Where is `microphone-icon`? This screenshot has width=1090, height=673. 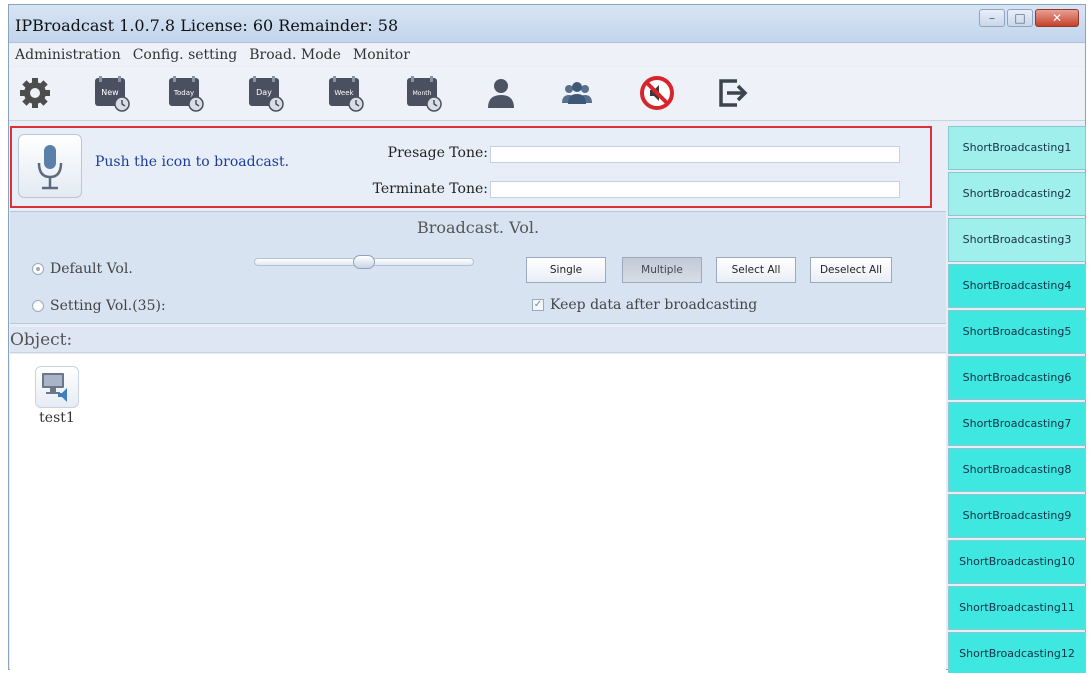 microphone-icon is located at coordinates (50, 167).